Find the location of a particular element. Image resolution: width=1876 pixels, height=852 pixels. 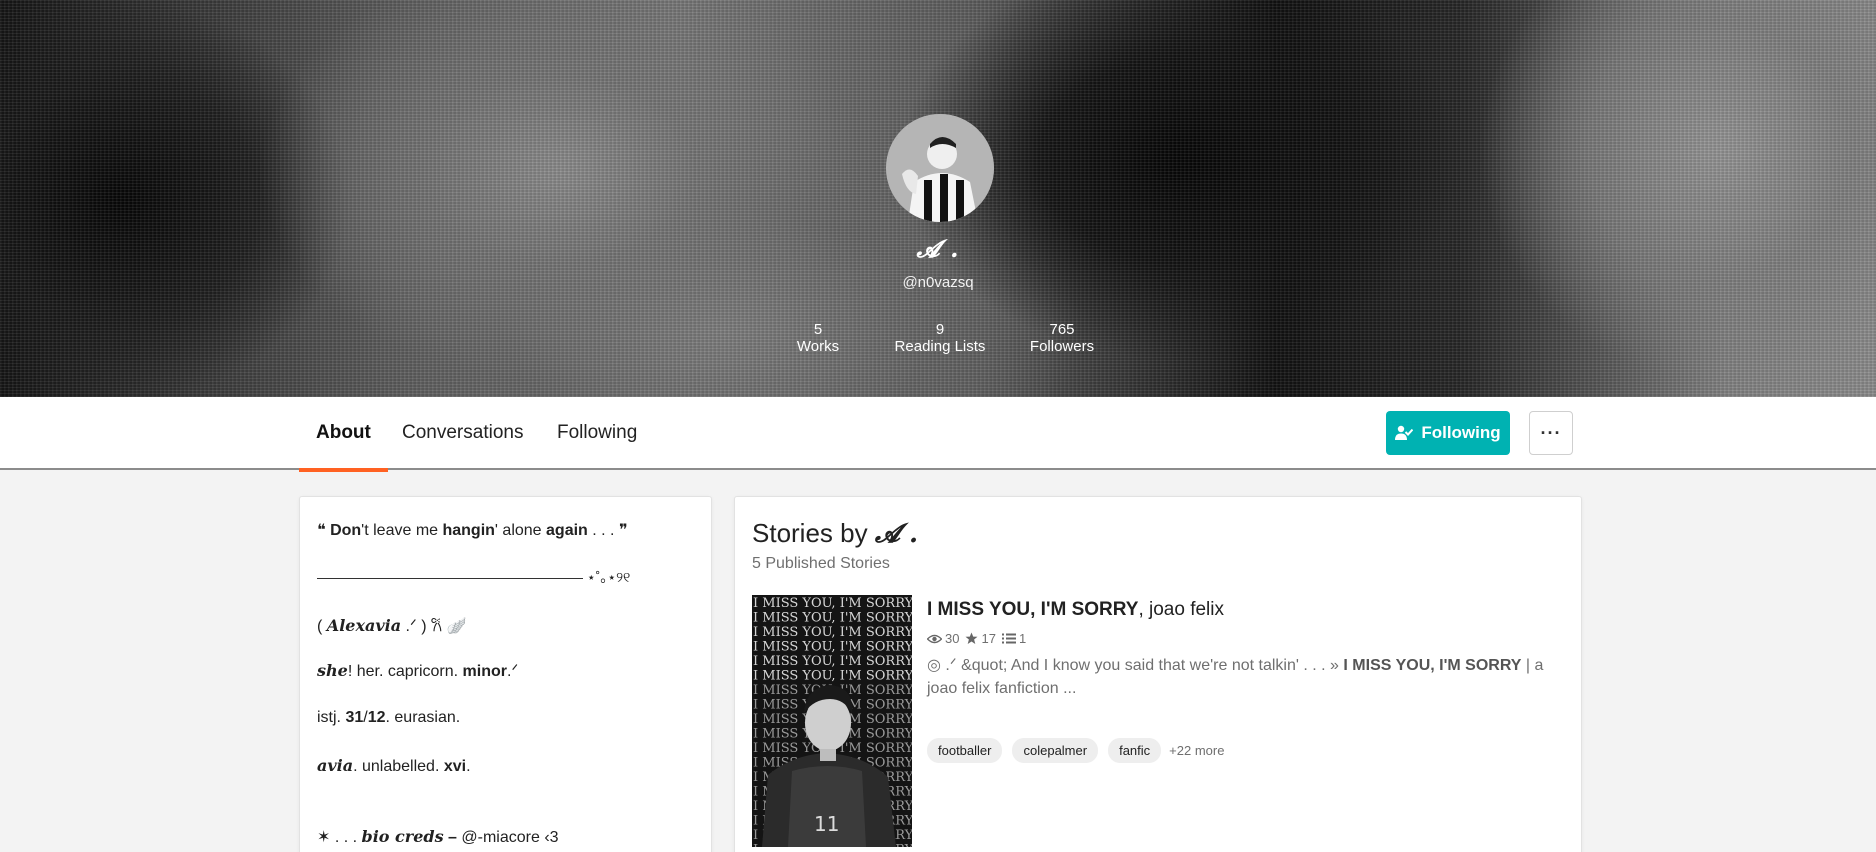

stat-followers: 765 Followers is located at coordinates (1062, 338).